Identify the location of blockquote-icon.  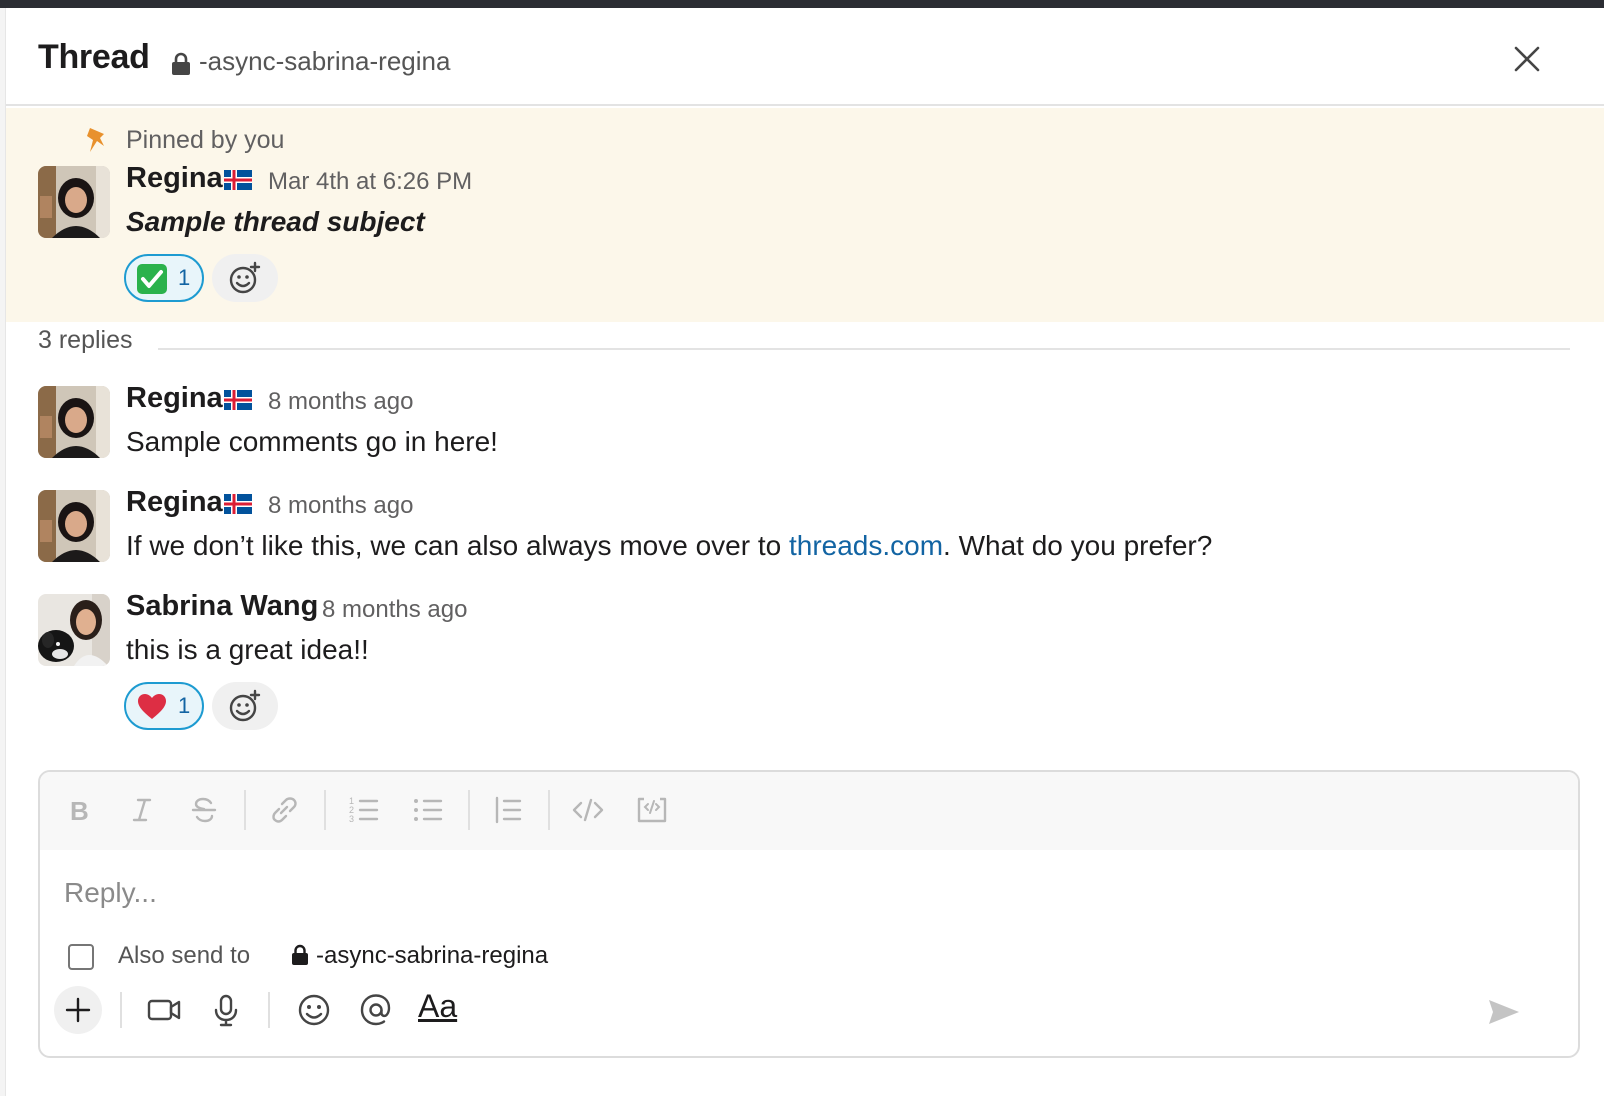
(508, 810).